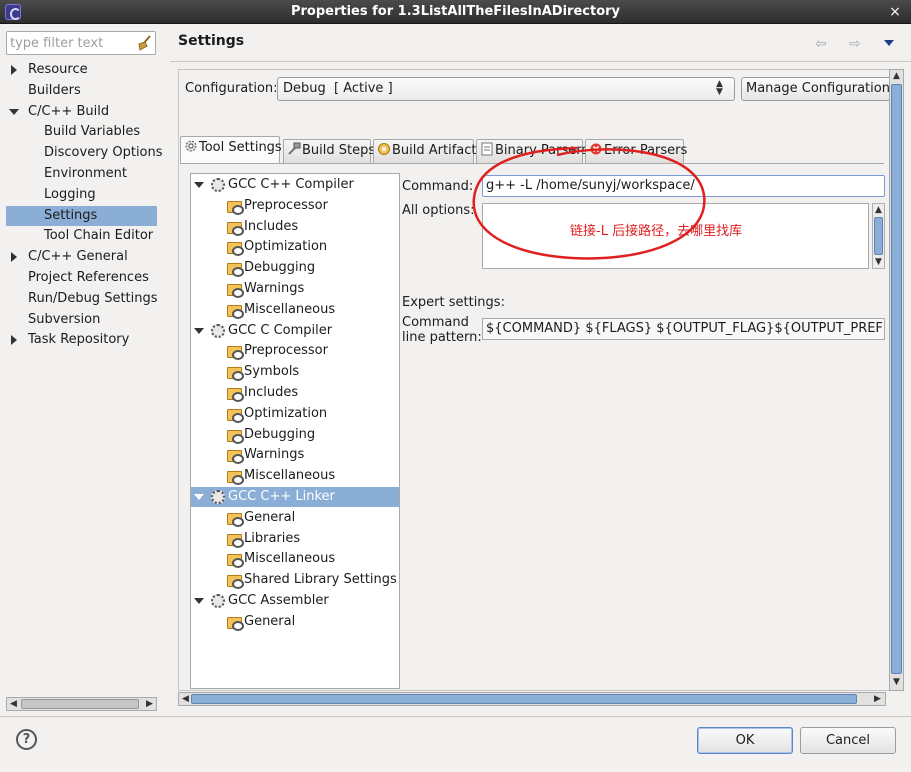 This screenshot has width=911, height=772. I want to click on tab-label: Build Steps, so click(339, 150).